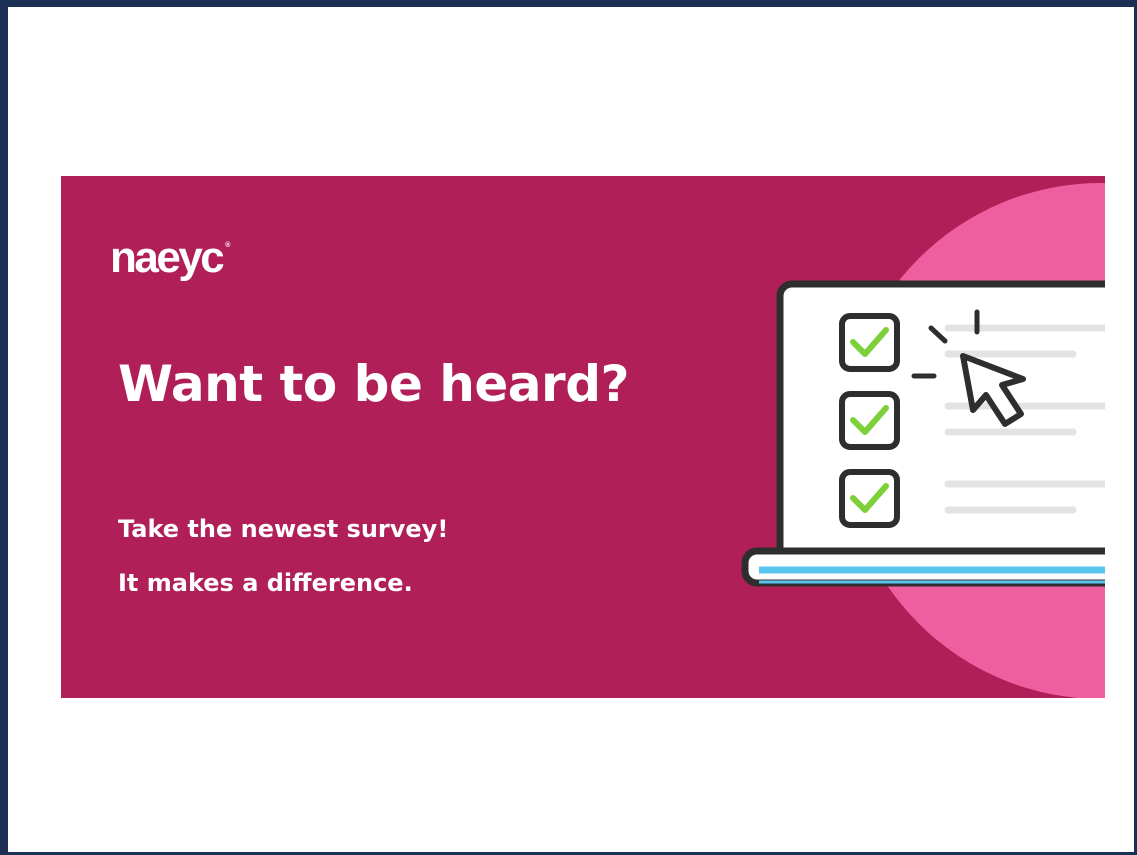  I want to click on subline-difference: It makes a difference., so click(265, 583).